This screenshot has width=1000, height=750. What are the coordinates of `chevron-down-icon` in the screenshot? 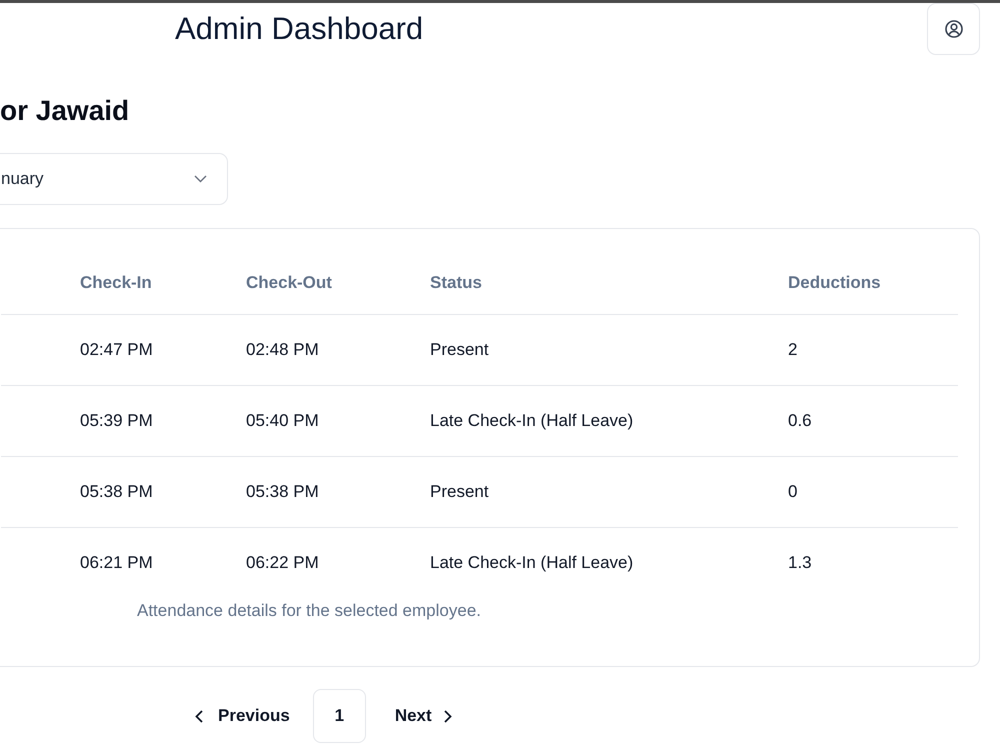 It's located at (200, 179).